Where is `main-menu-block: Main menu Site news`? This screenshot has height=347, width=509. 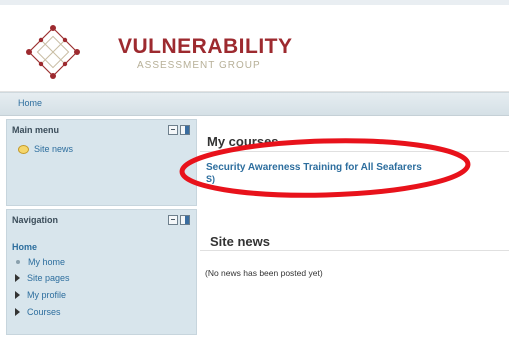 main-menu-block: Main menu Site news is located at coordinates (101, 162).